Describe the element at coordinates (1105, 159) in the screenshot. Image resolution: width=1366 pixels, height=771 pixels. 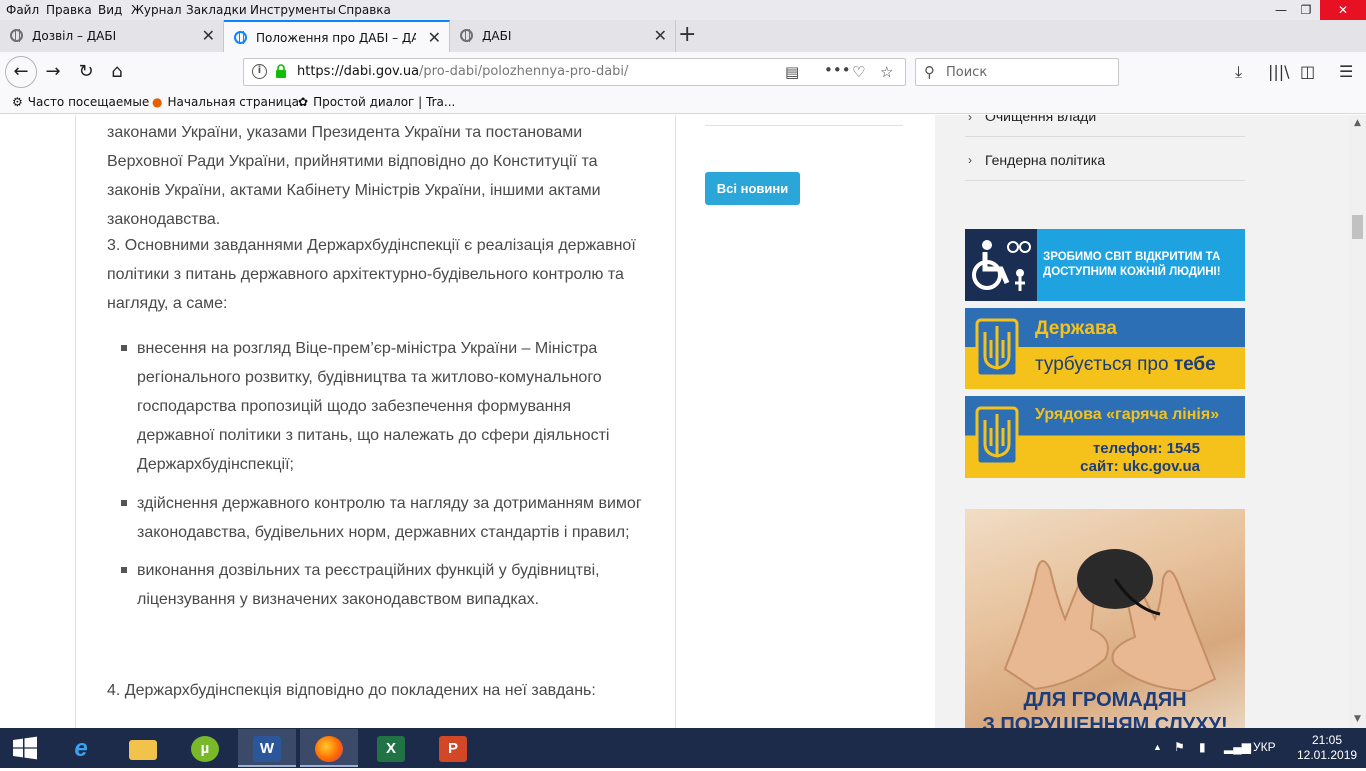
I see `sidebar-link-gender-policy: › Гендерна політика` at that location.